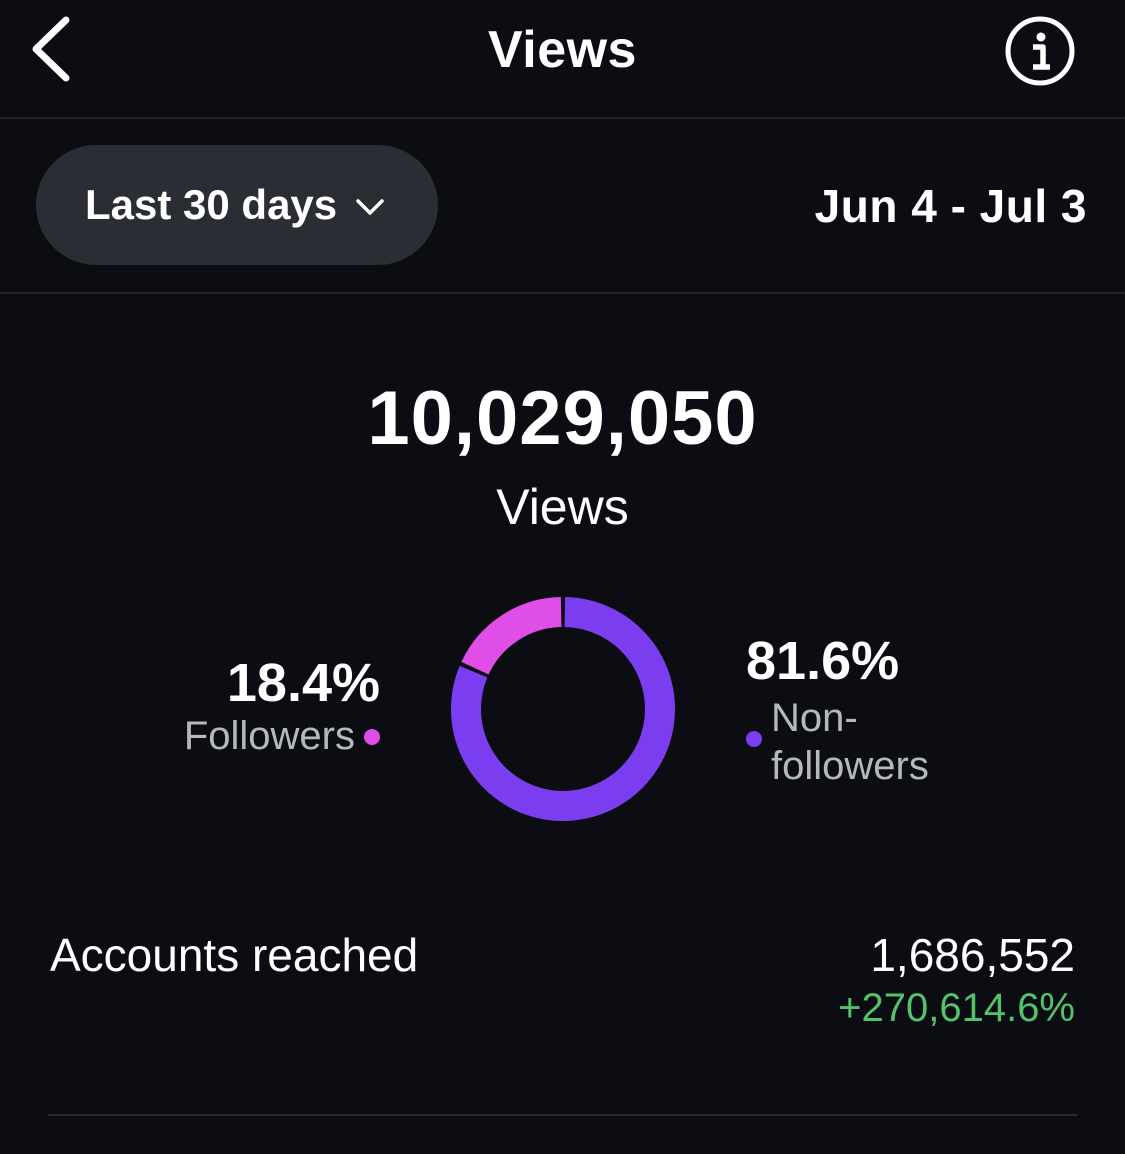 This screenshot has width=1125, height=1154. Describe the element at coordinates (211, 204) in the screenshot. I see `date-range-dropdown-label: Last 30 days` at that location.